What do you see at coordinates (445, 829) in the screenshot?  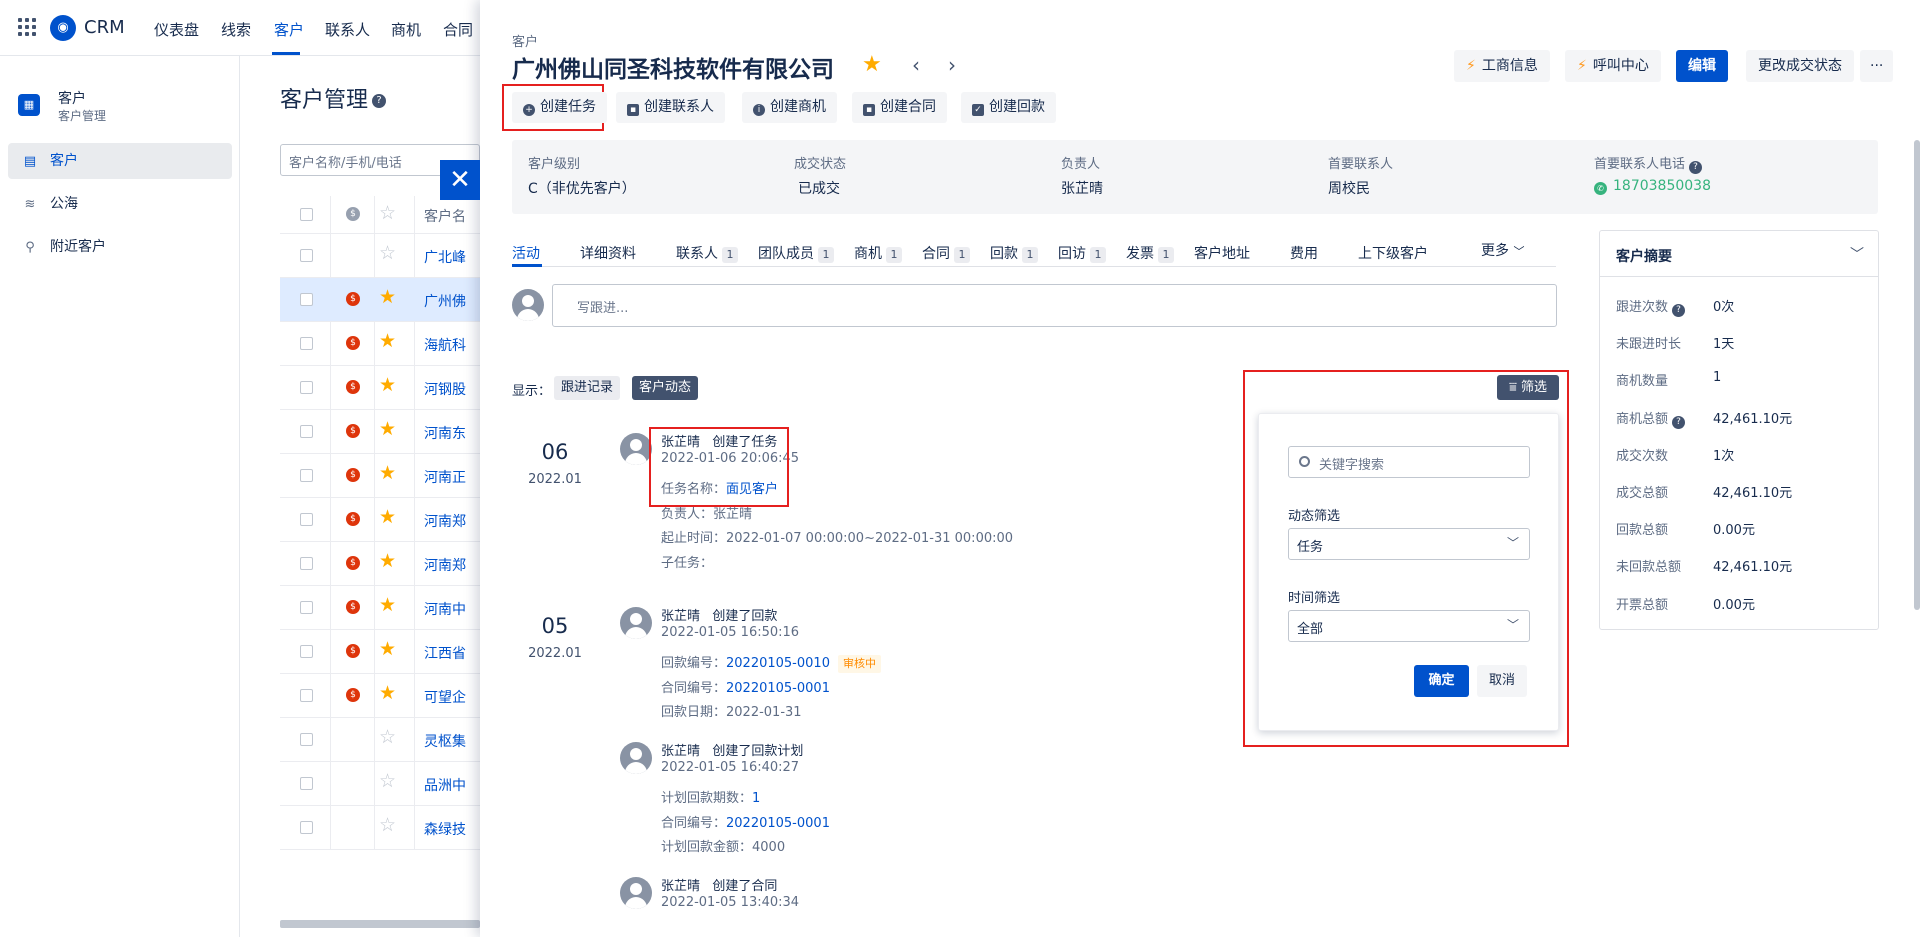 I see `customer-name-link: 森绿技` at bounding box center [445, 829].